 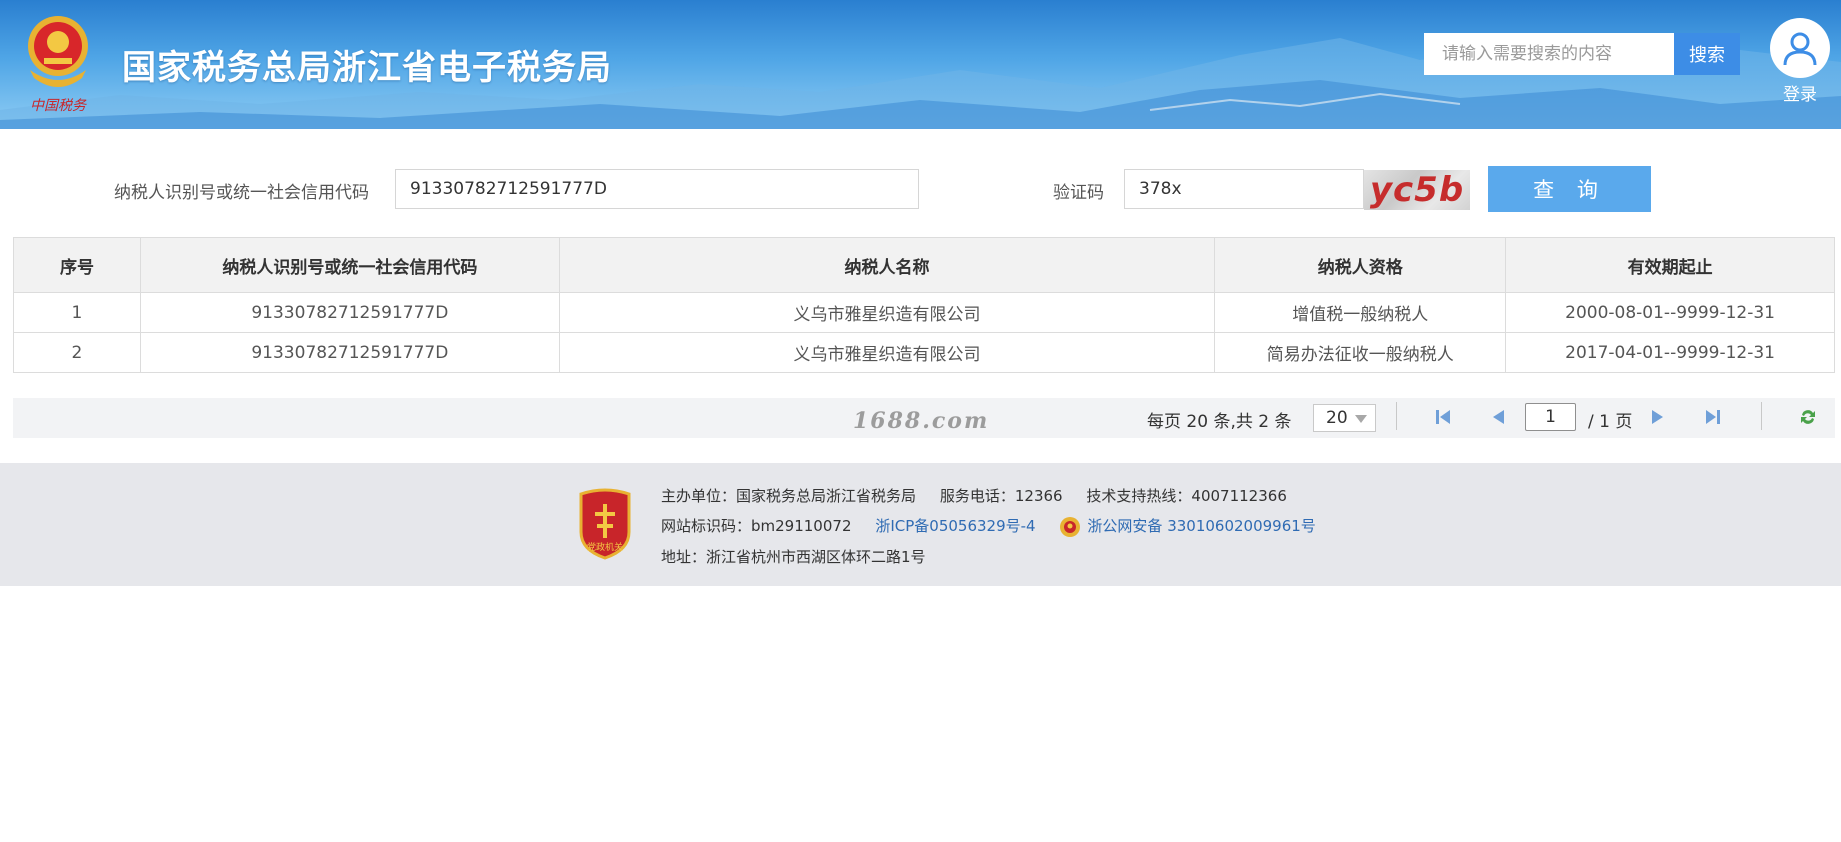 What do you see at coordinates (789, 496) in the screenshot?
I see `footer-sponsor: 主办单位：国家税务总局浙江省税务局` at bounding box center [789, 496].